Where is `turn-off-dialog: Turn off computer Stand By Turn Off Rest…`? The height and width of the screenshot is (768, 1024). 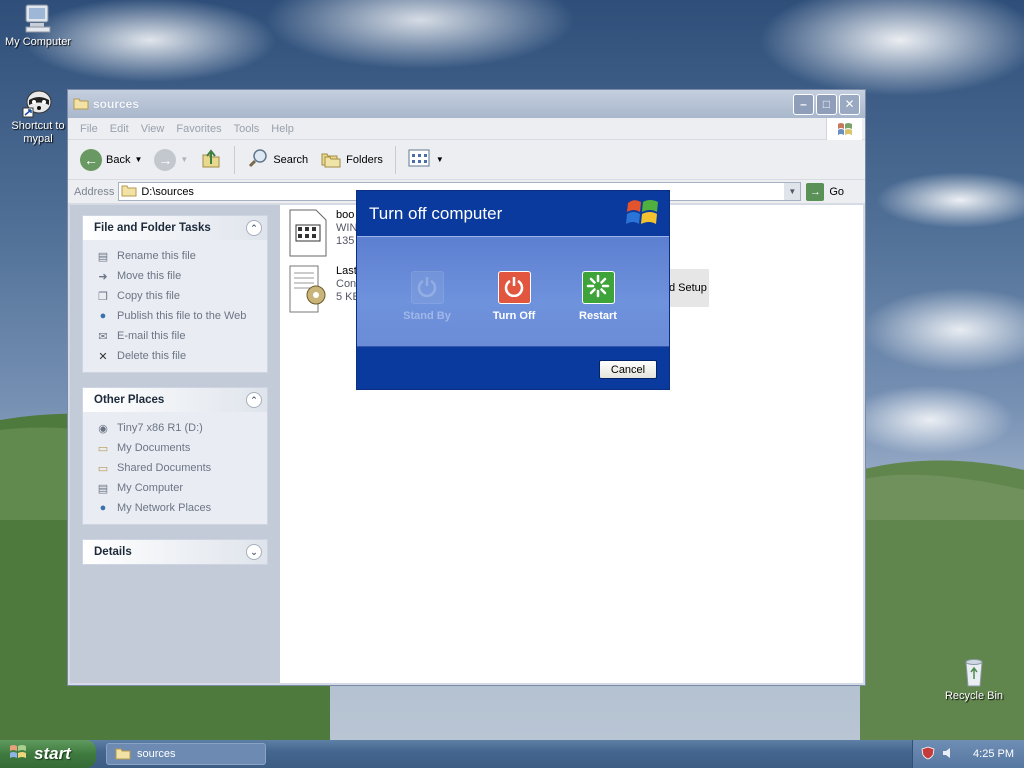
turn-off-dialog: Turn off computer Stand By Turn Off Rest… is located at coordinates (513, 290).